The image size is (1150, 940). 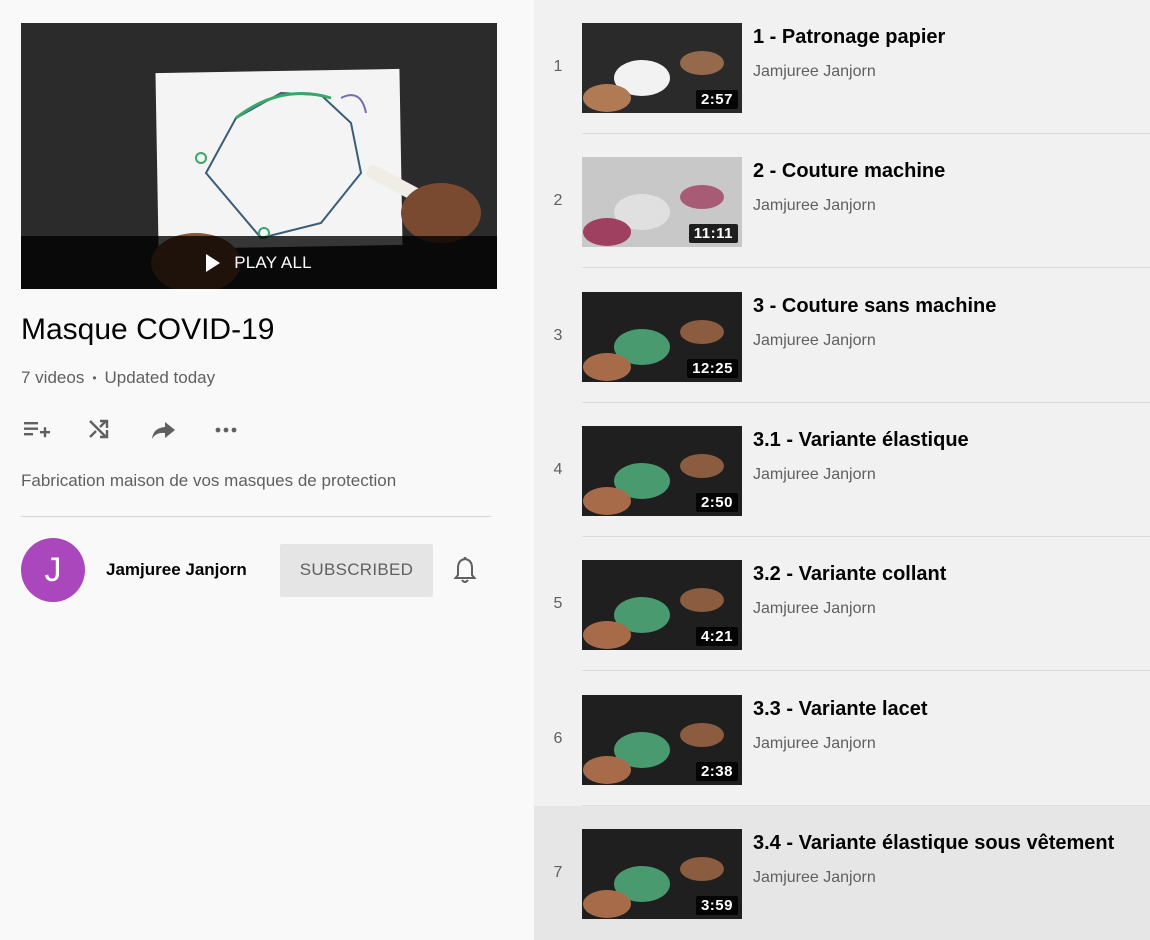 What do you see at coordinates (259, 156) in the screenshot?
I see `playlist-thumbnail: PLAY ALL` at bounding box center [259, 156].